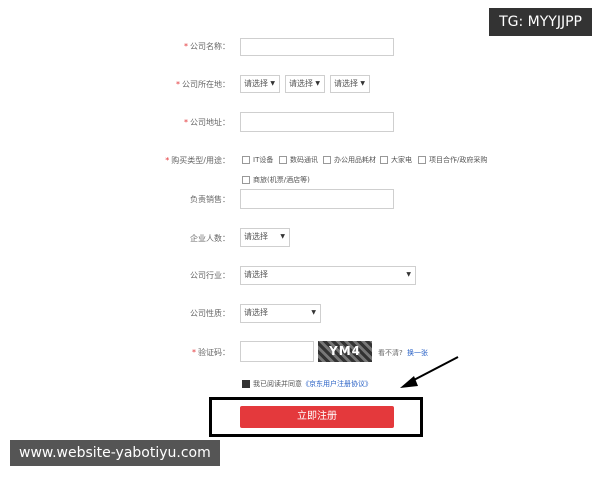 This screenshot has width=600, height=480. What do you see at coordinates (540, 22) in the screenshot?
I see `tg-watermark: TG: MYYJJPP` at bounding box center [540, 22].